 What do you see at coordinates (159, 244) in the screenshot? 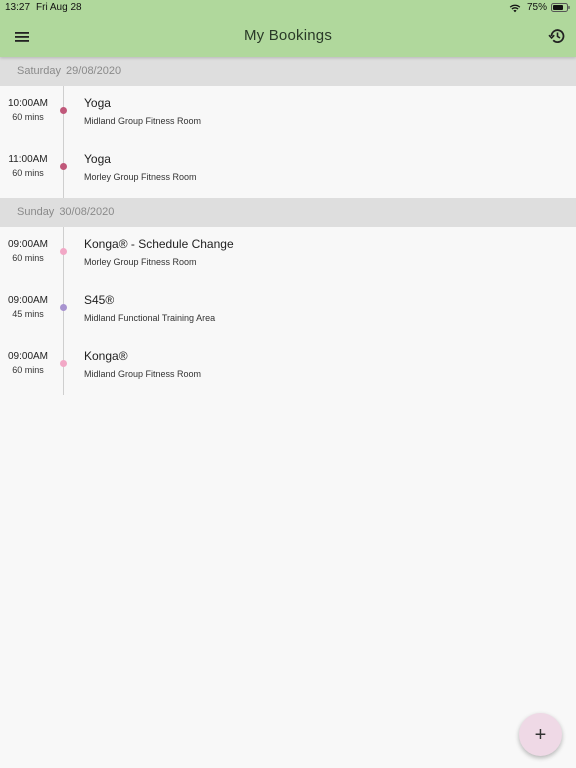
I see `class-name: Konga® - Schedule Change` at bounding box center [159, 244].